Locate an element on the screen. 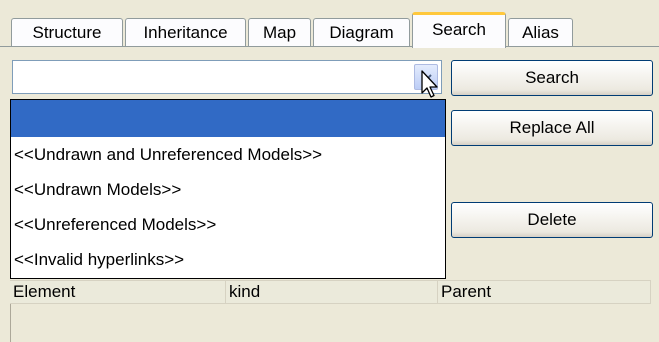  results-header: Element kind Parent is located at coordinates (330, 292).